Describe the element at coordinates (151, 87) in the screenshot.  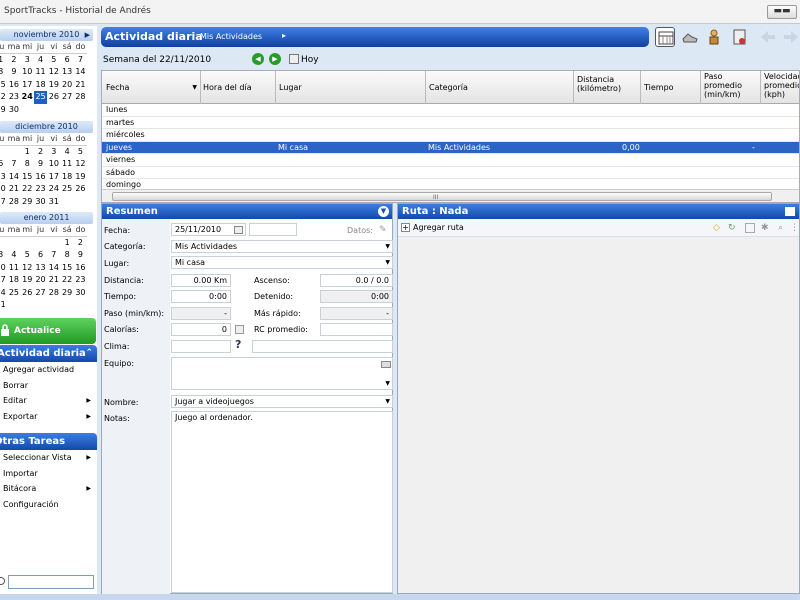
I see `column-fecha: Fecha ▼` at that location.